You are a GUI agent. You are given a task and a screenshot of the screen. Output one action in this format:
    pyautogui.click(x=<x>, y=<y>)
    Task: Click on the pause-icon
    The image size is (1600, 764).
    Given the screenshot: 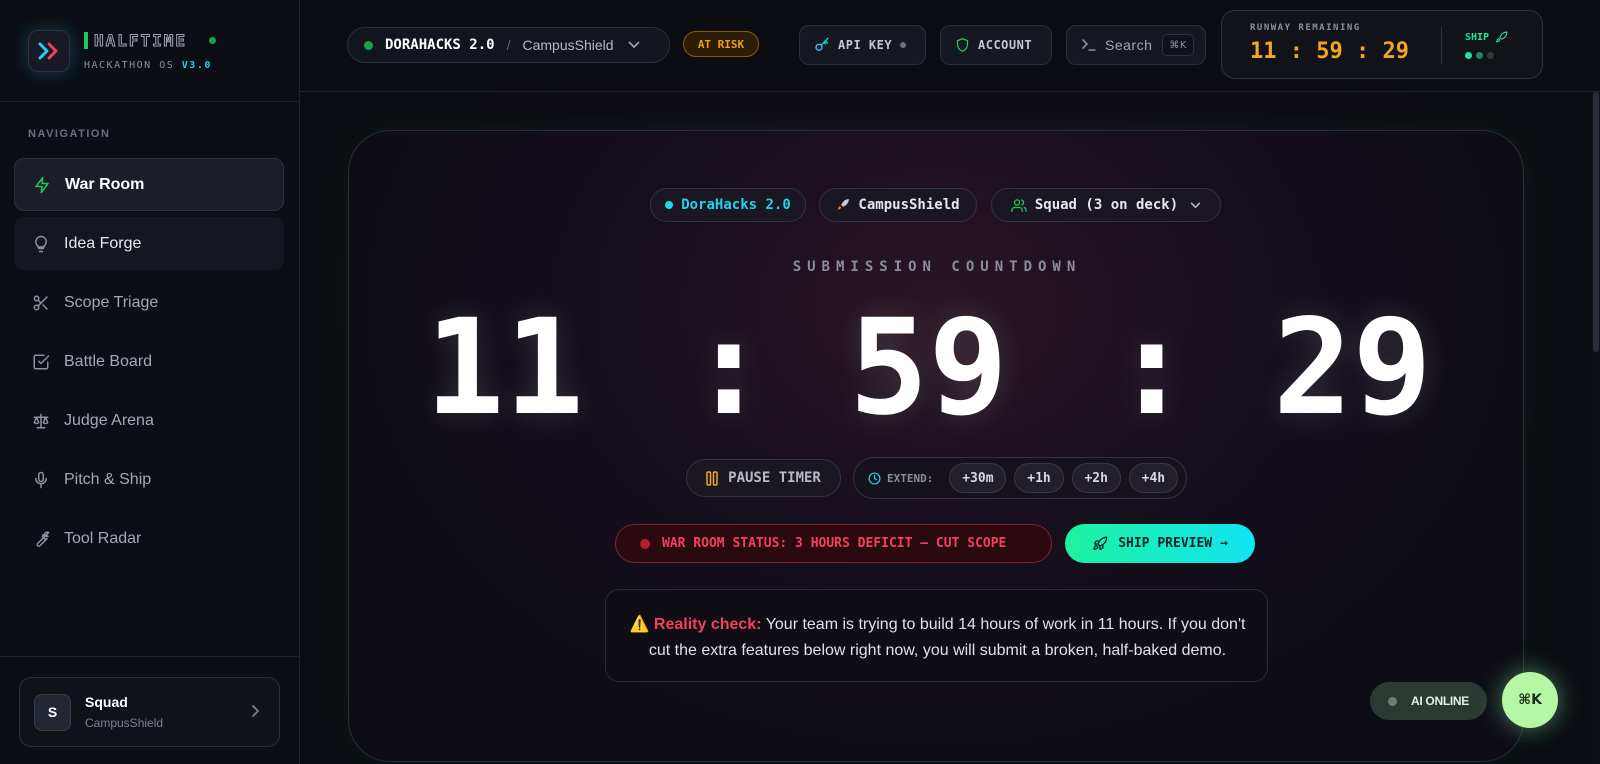 What is the action you would take?
    pyautogui.click(x=712, y=478)
    